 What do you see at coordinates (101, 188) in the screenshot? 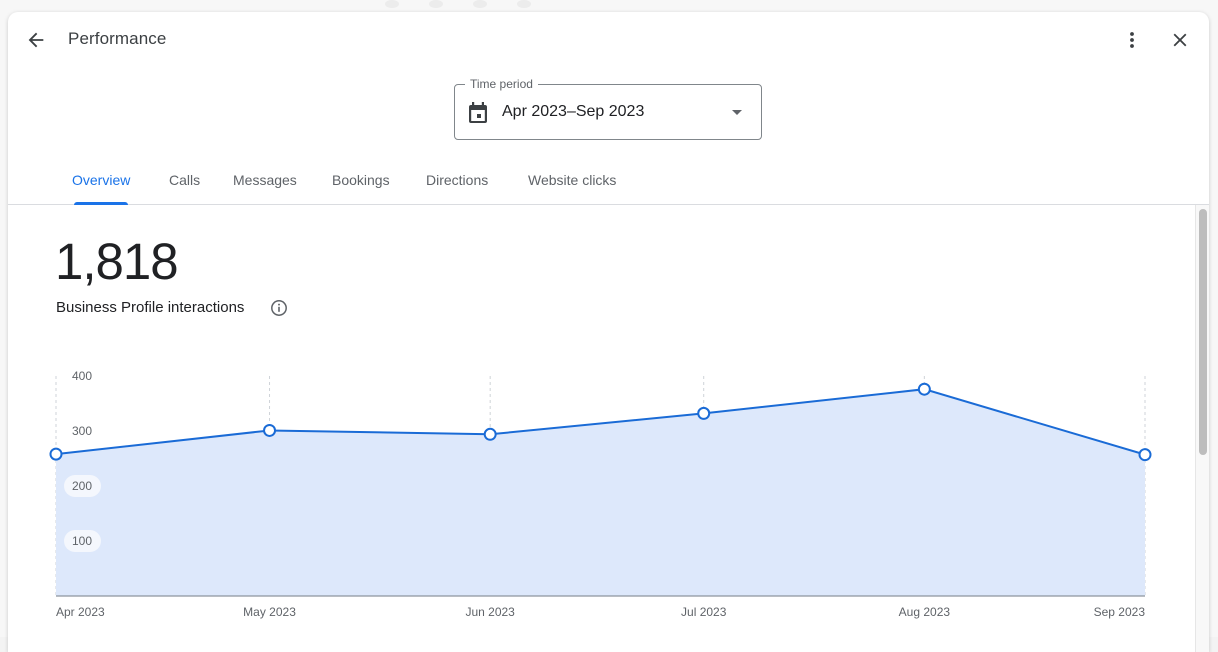
I see `tab-overview: Overview` at bounding box center [101, 188].